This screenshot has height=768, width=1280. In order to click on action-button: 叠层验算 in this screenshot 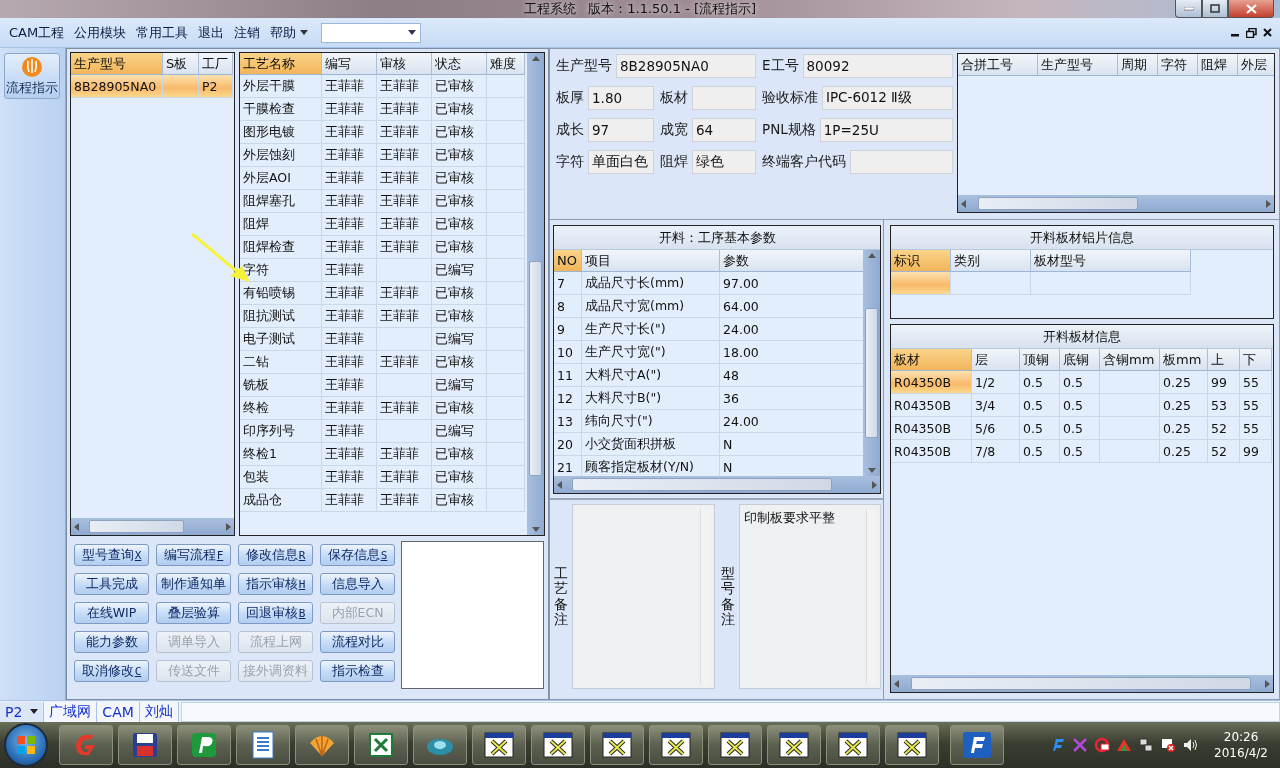, I will do `click(193, 613)`.